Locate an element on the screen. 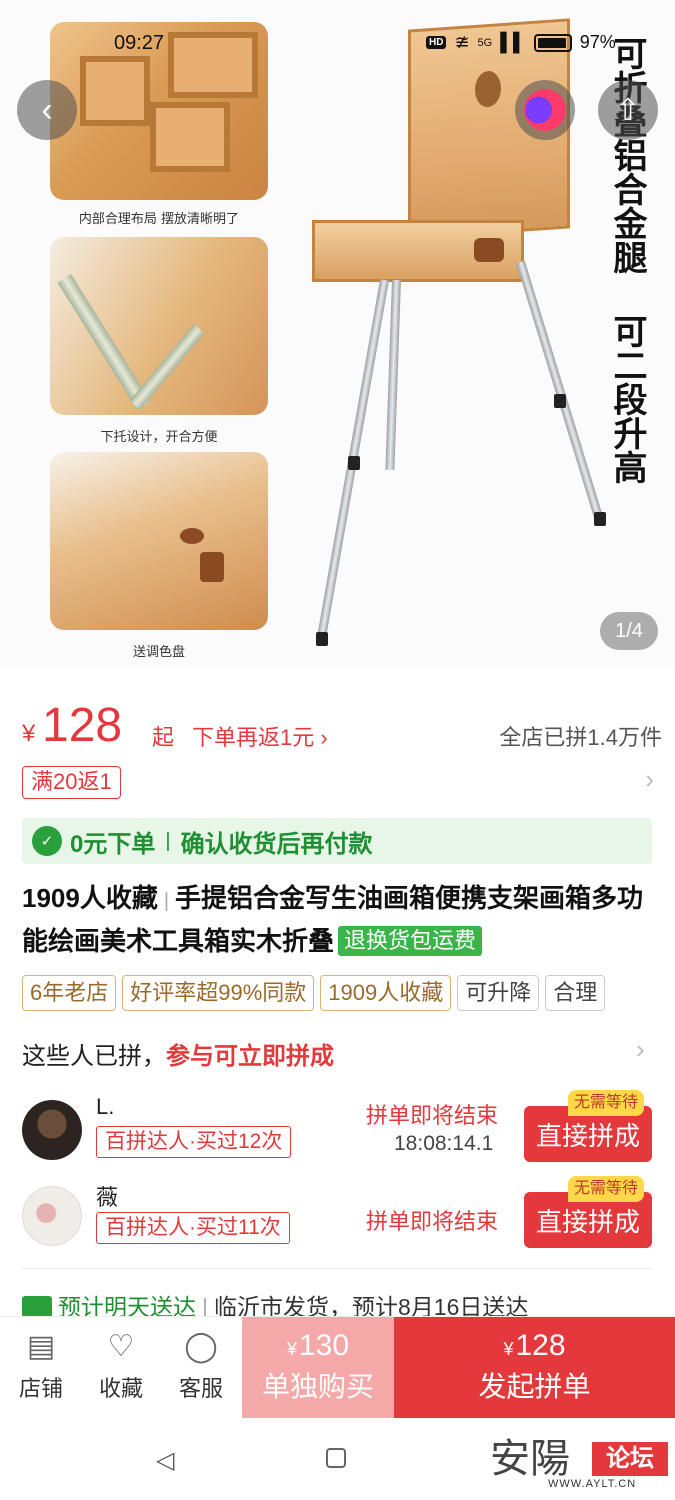 The height and width of the screenshot is (1500, 675). group-row: 薇 百拼达人·买过11次 拼单即将结束 直接拼成 无需等待 is located at coordinates (337, 1216).